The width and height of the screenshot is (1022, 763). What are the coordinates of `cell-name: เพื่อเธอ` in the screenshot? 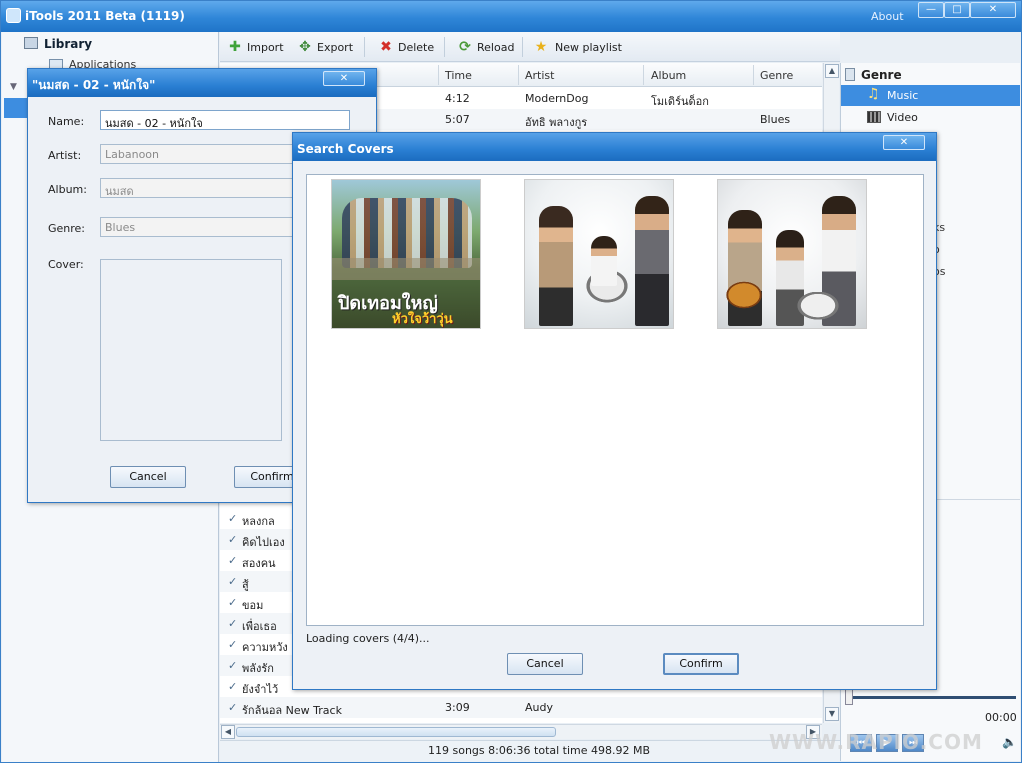 It's located at (259, 626).